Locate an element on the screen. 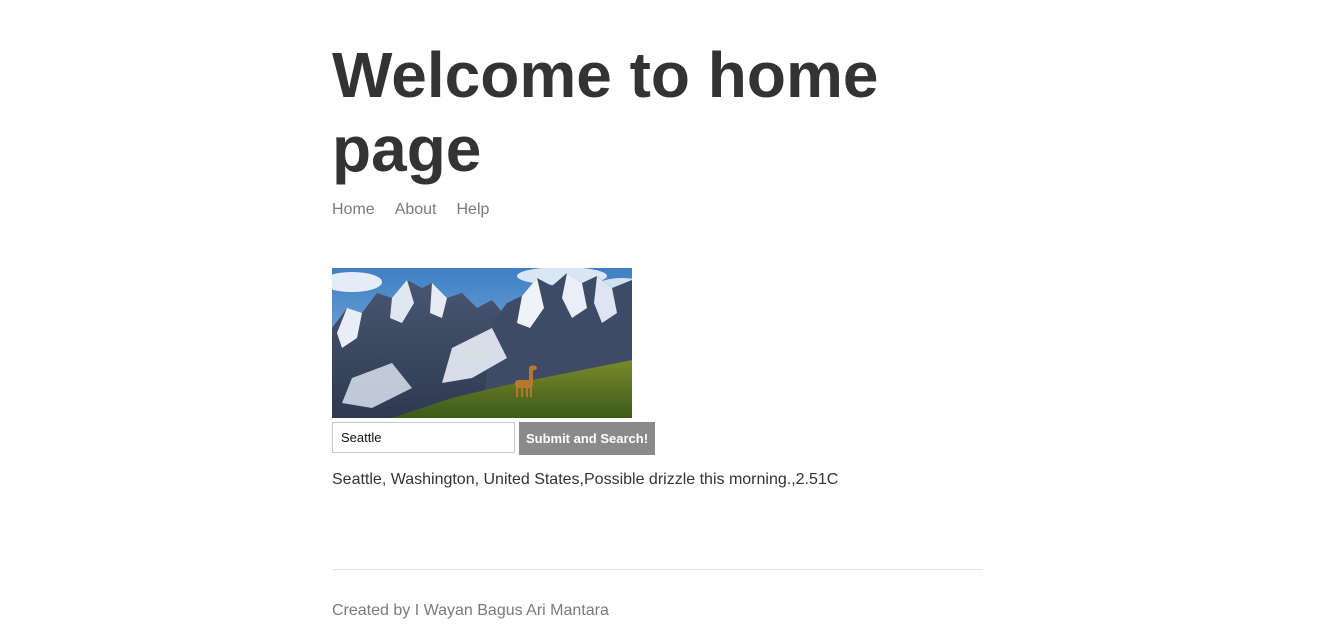  hero-image-svg is located at coordinates (482, 343).